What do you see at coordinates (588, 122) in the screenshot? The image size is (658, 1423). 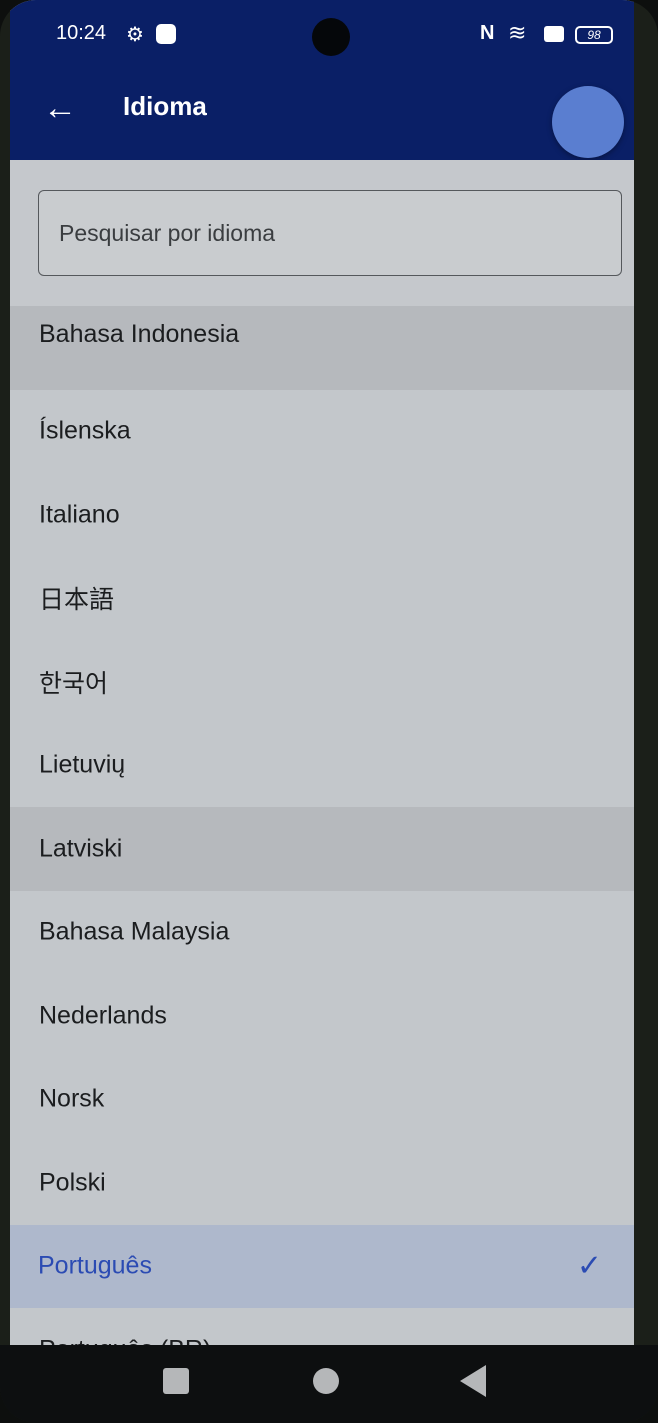 I see `floating-action-button` at bounding box center [588, 122].